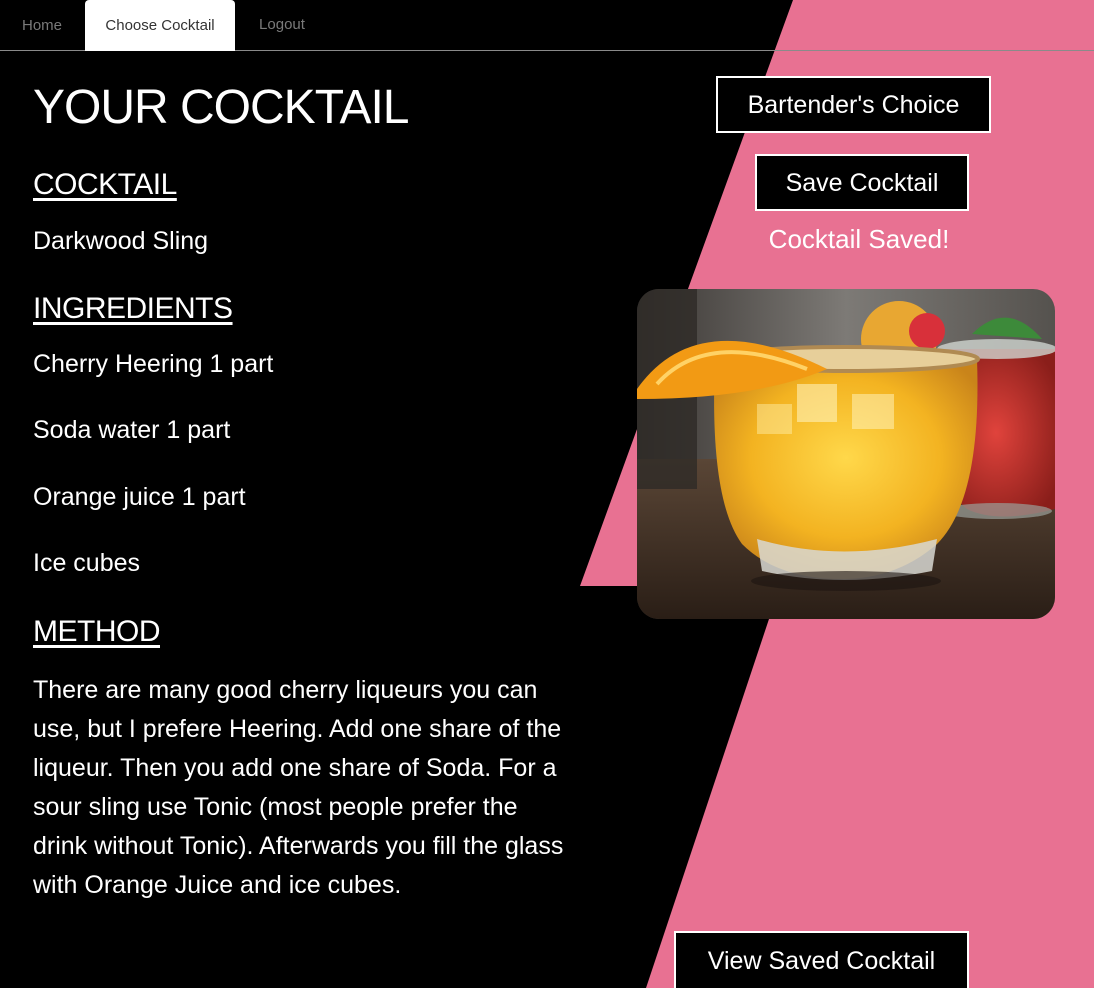 The image size is (1094, 988). Describe the element at coordinates (42, 25) in the screenshot. I see `nav-tab-home: Home` at that location.